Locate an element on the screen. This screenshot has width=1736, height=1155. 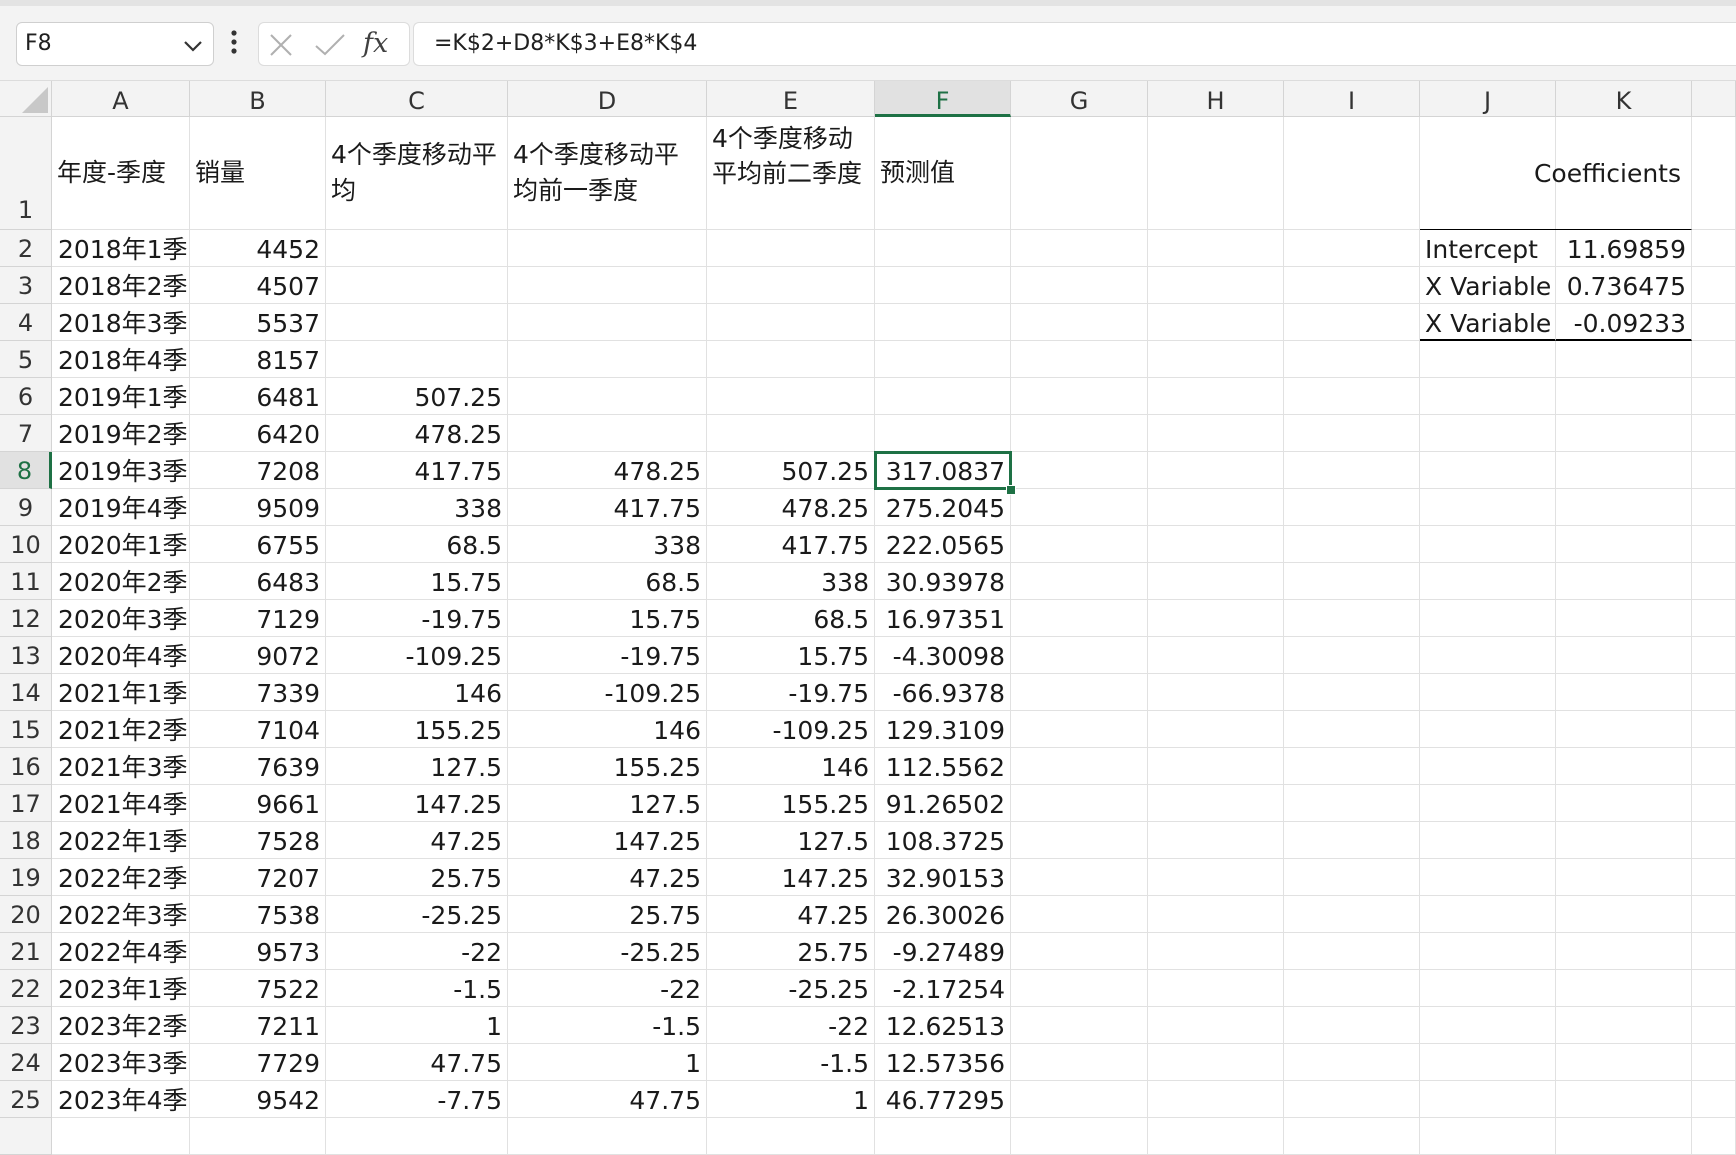
value-cell-e: -1.5 is located at coordinates (791, 1062).